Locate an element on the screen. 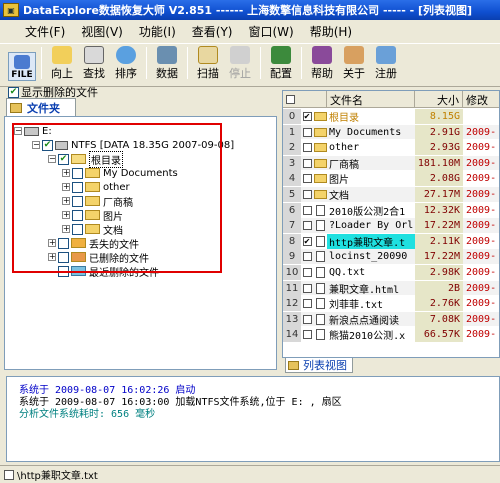  list-row: 11 兼职文章.html 2B 2009- is located at coordinates (391, 288).